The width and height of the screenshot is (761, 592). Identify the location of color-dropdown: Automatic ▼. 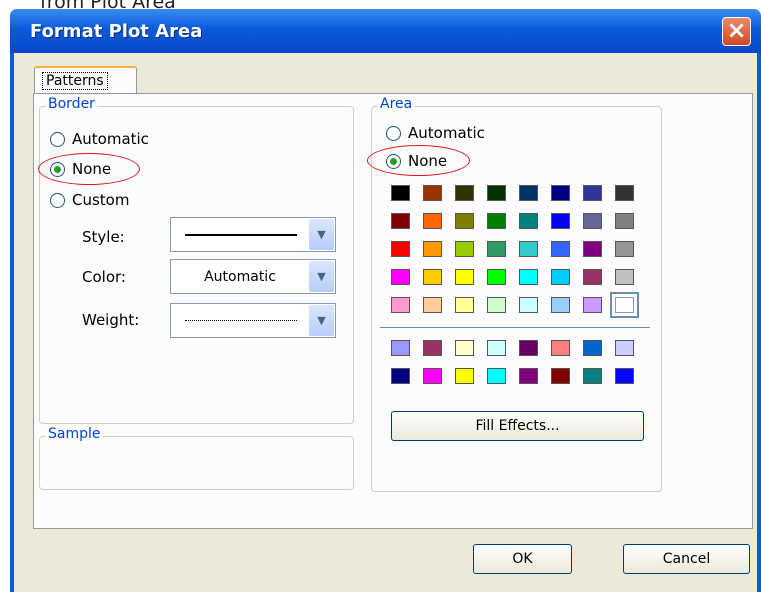
(253, 276).